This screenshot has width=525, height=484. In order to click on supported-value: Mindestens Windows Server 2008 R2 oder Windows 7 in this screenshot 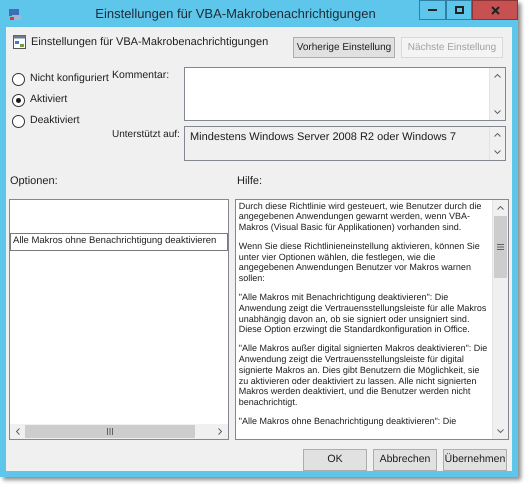, I will do `click(323, 137)`.